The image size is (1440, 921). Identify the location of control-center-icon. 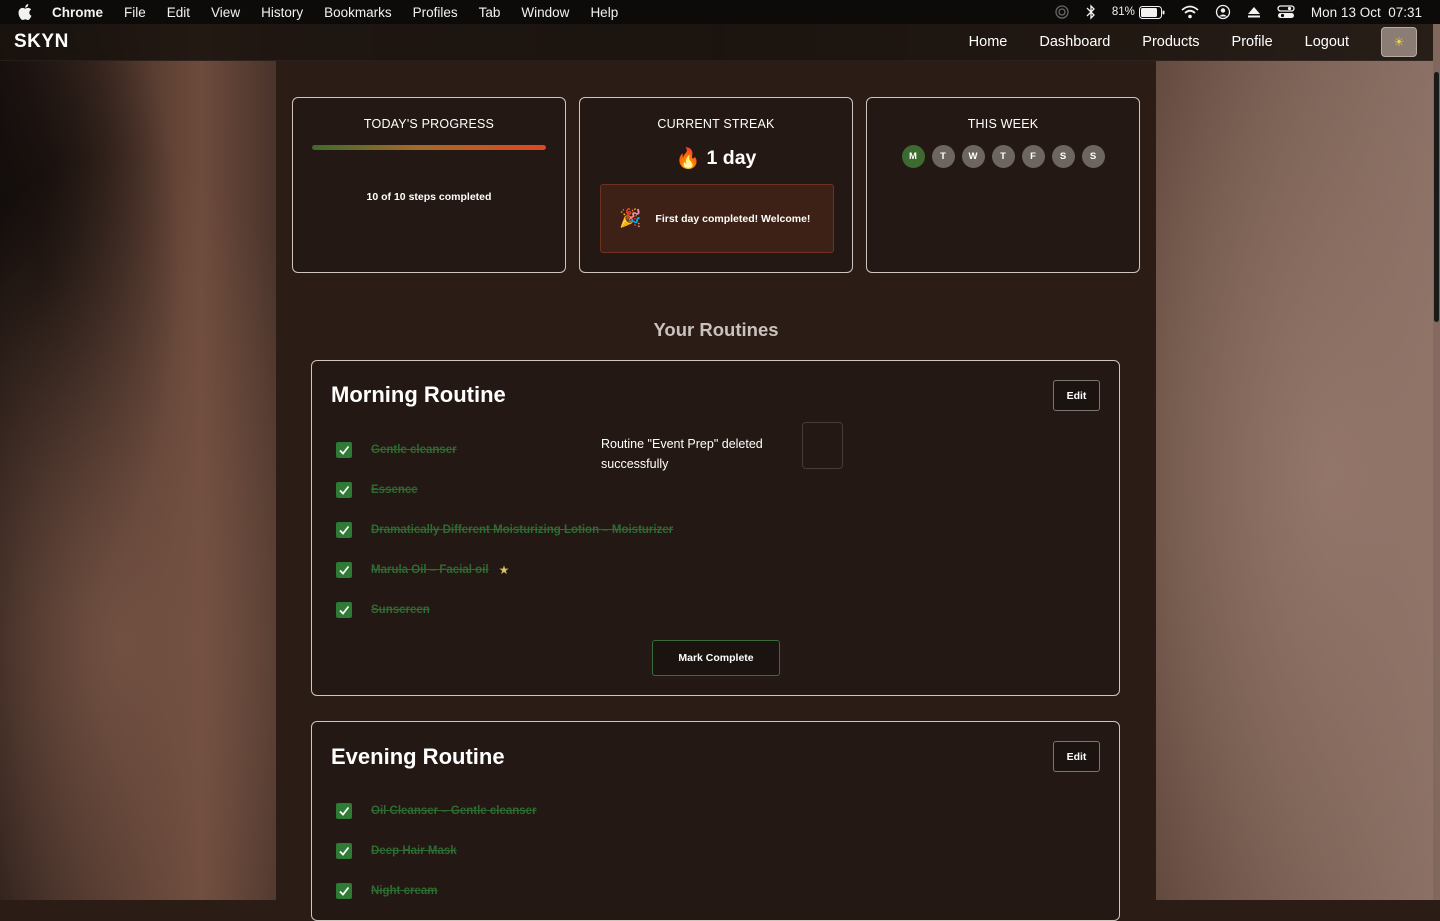
(1286, 12).